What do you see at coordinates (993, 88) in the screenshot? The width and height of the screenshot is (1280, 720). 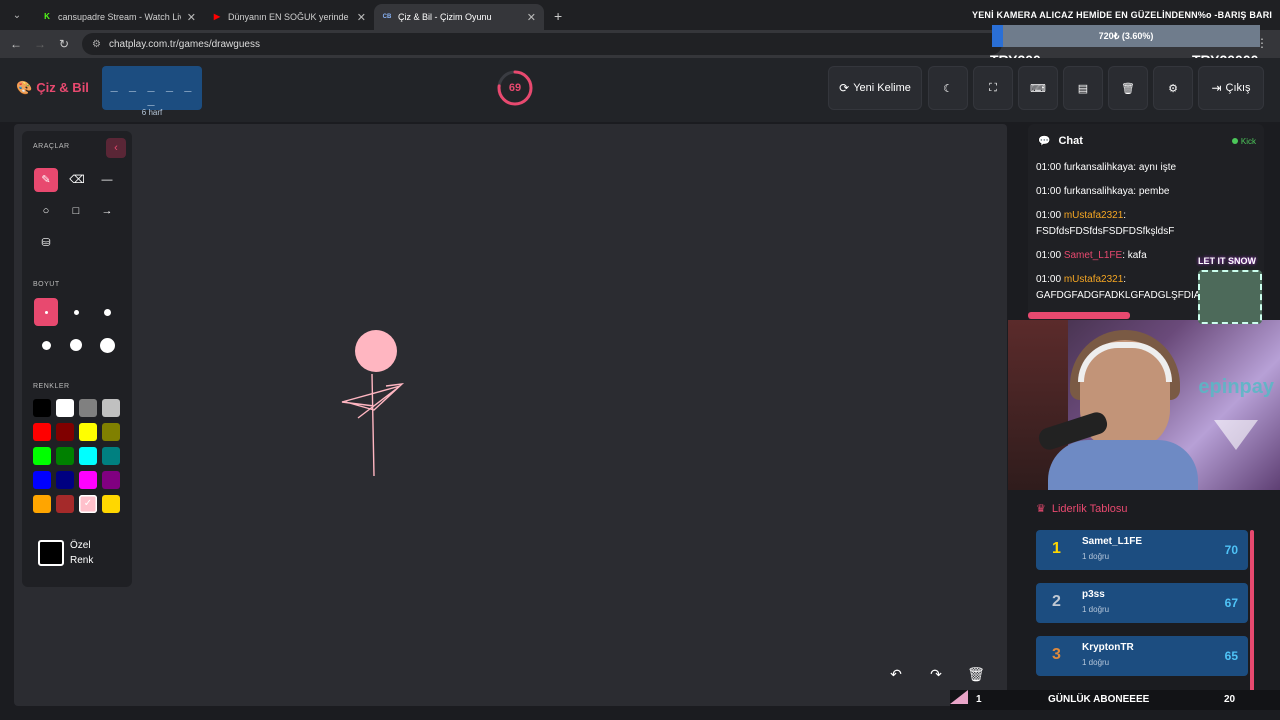 I see `fullscreen-button: ⛶` at bounding box center [993, 88].